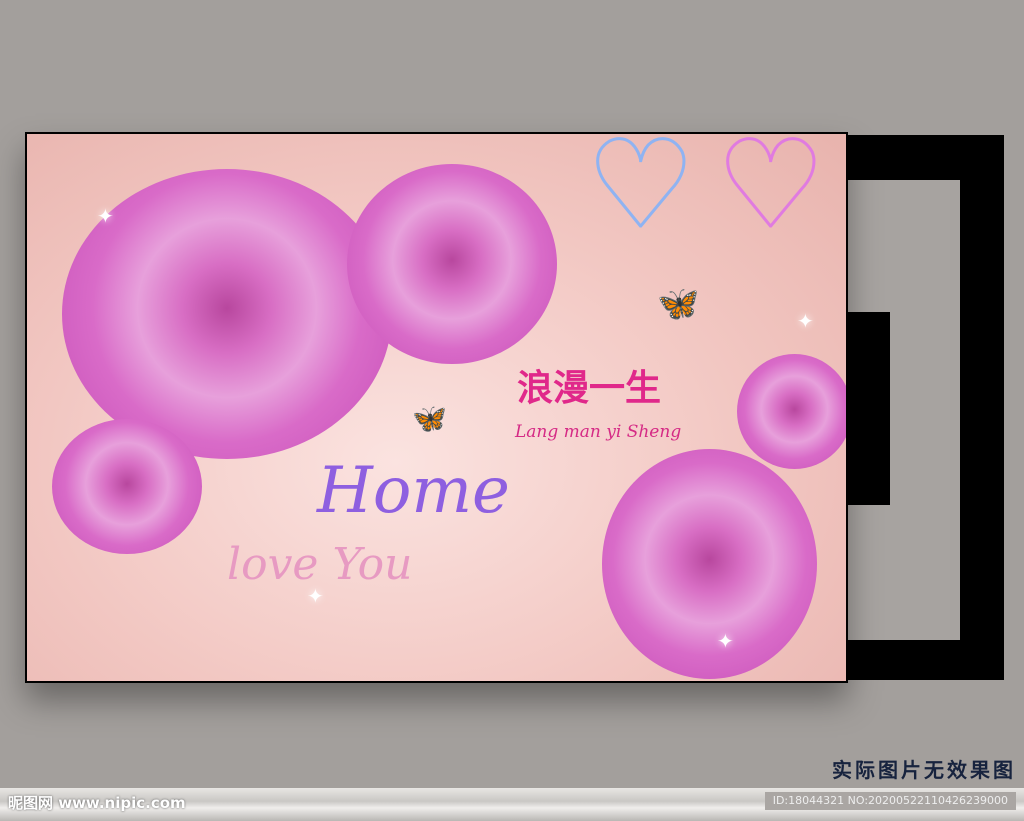  What do you see at coordinates (589, 388) in the screenshot?
I see `title-cn: 浪漫一生` at bounding box center [589, 388].